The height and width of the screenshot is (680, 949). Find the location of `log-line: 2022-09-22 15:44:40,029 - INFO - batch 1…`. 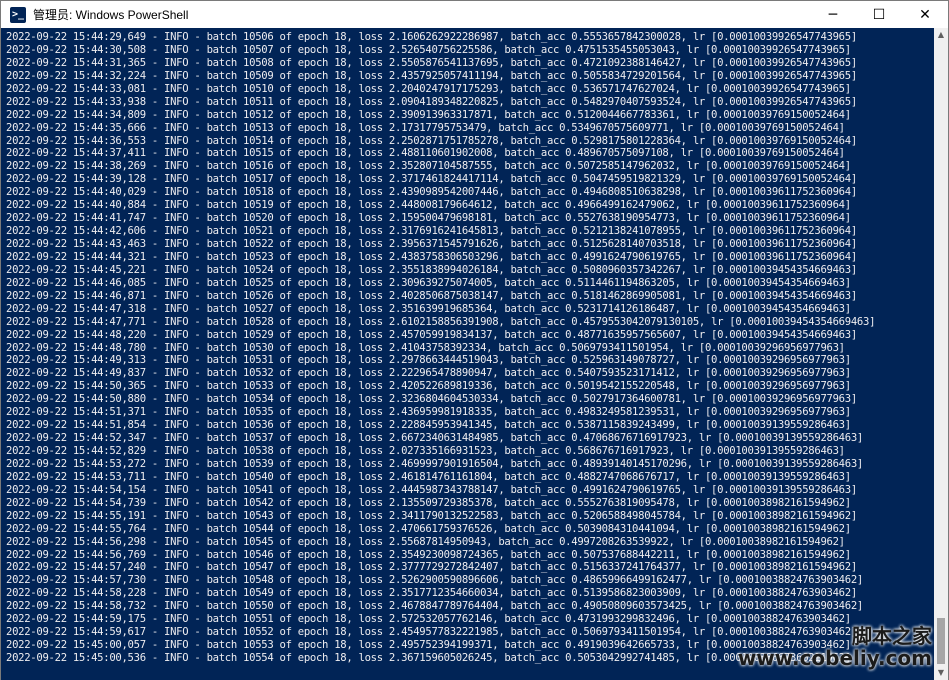

log-line: 2022-09-22 15:44:40,029 - INFO - batch 1… is located at coordinates (431, 192).